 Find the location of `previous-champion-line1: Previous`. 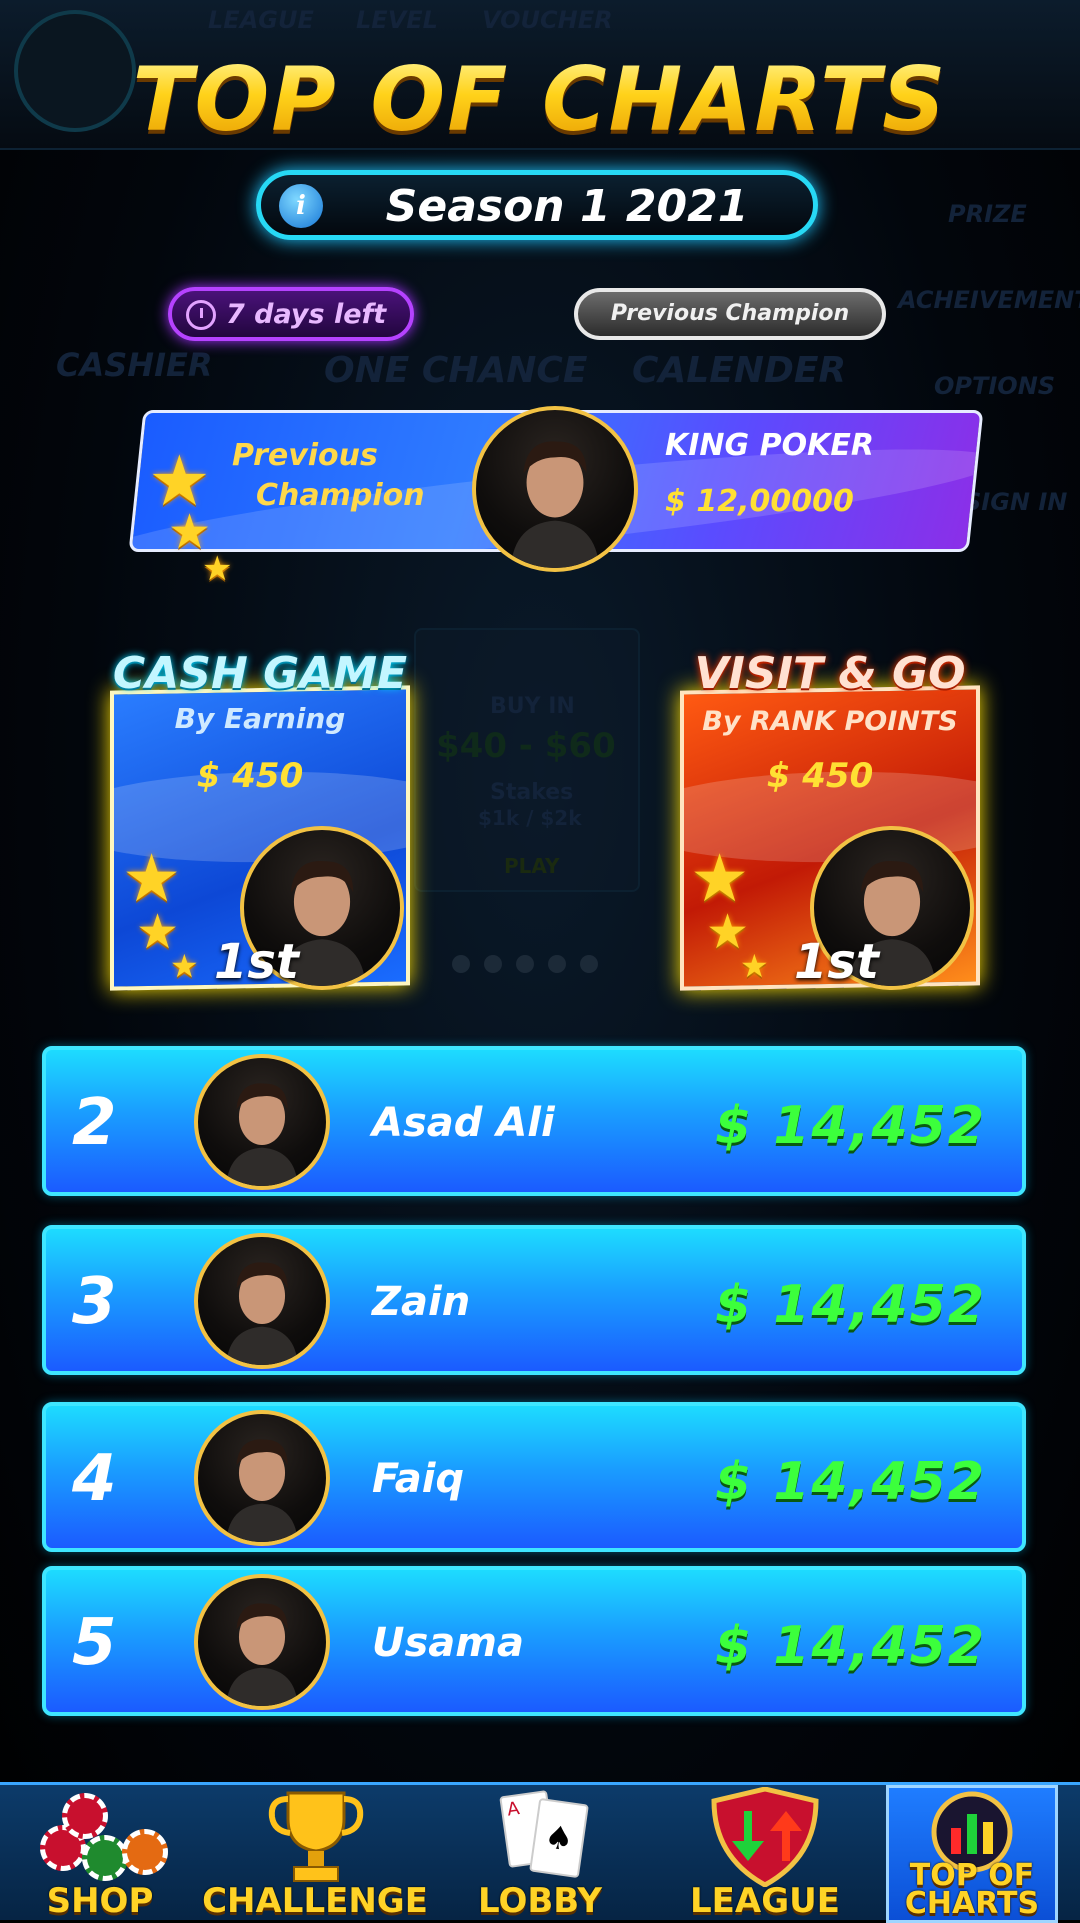

previous-champion-line1: Previous is located at coordinates (305, 455).